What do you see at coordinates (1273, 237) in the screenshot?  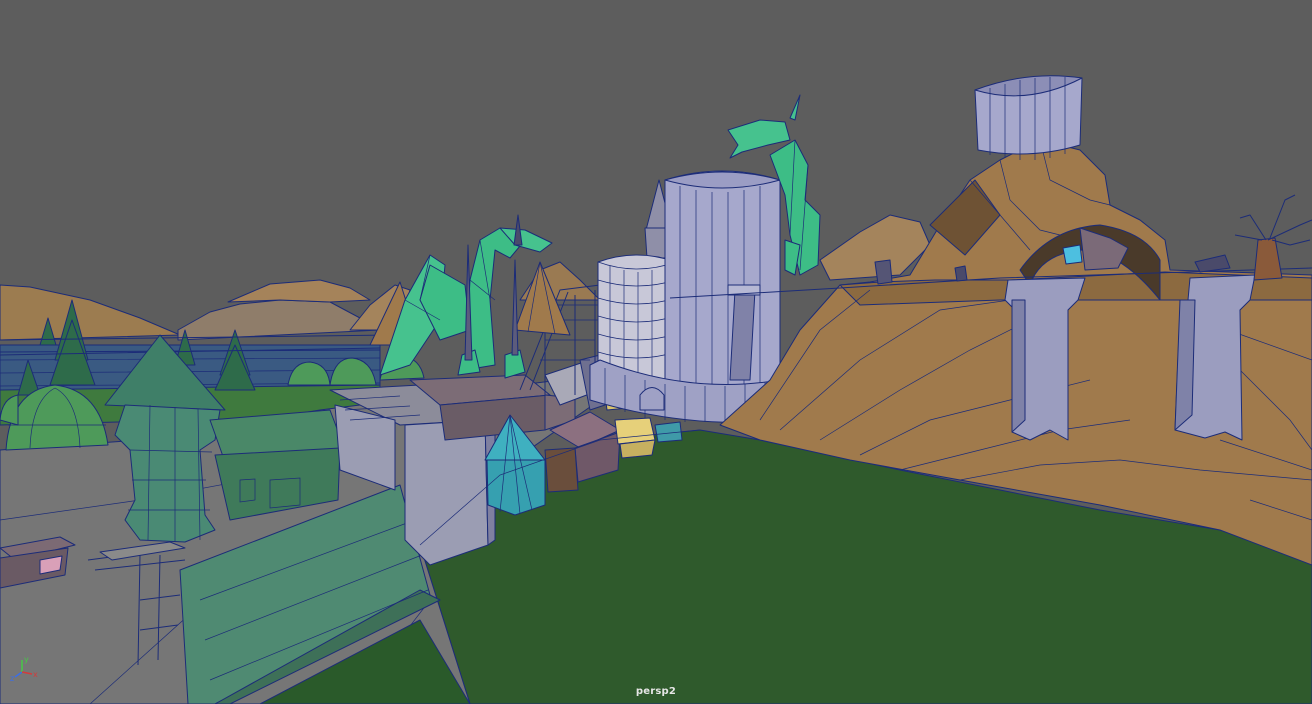 I see `dead-tree` at bounding box center [1273, 237].